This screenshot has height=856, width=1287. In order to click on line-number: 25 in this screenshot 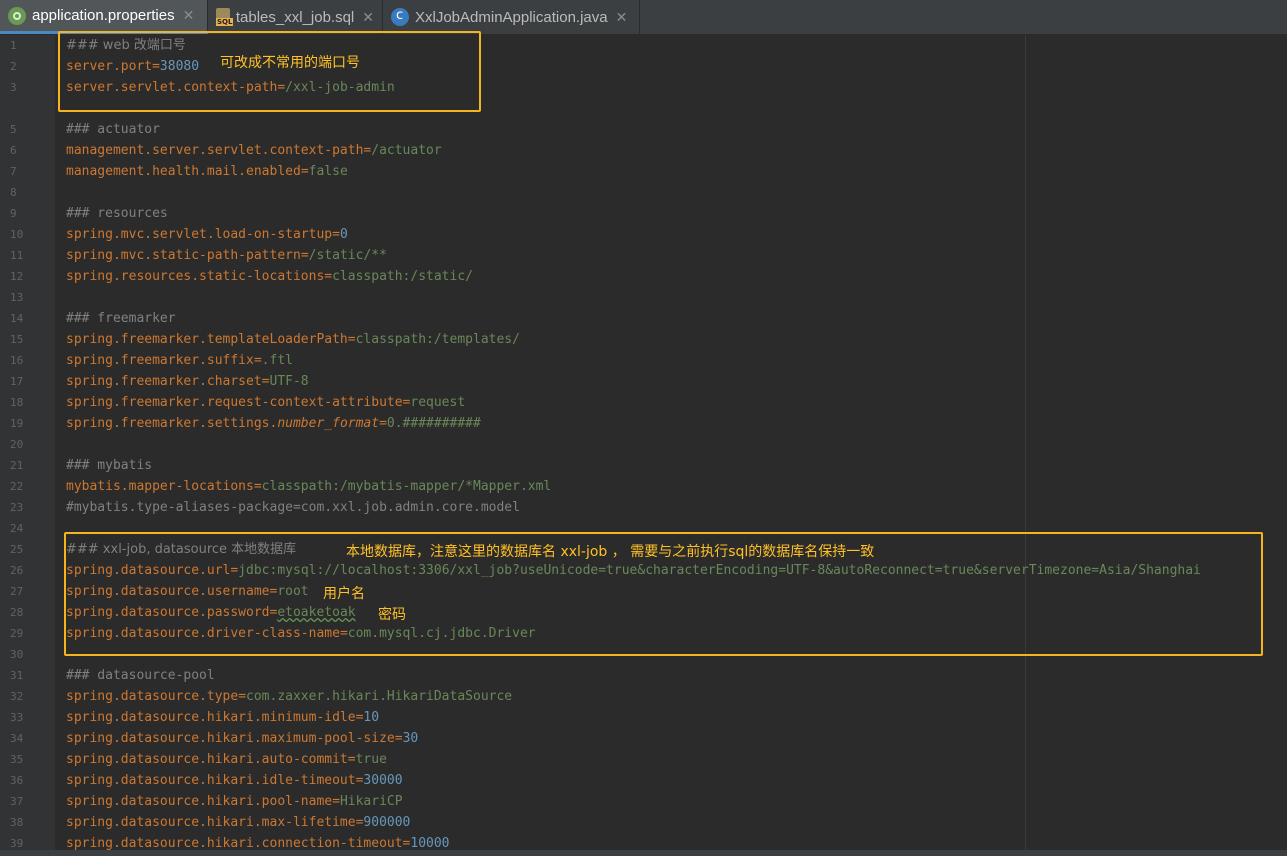, I will do `click(17, 549)`.